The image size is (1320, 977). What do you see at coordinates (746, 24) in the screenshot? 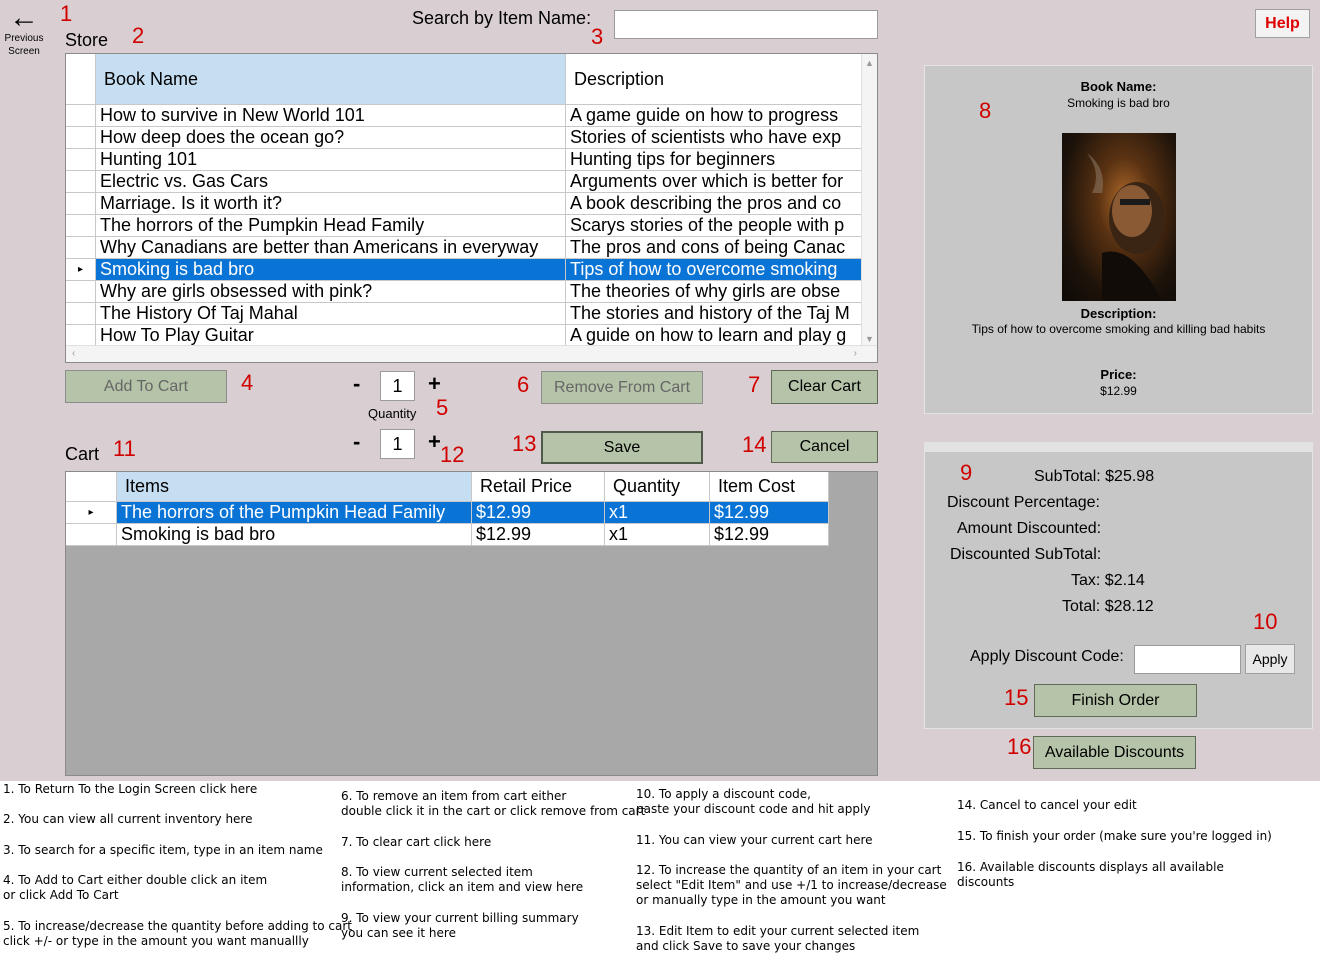
I see `search-input` at bounding box center [746, 24].